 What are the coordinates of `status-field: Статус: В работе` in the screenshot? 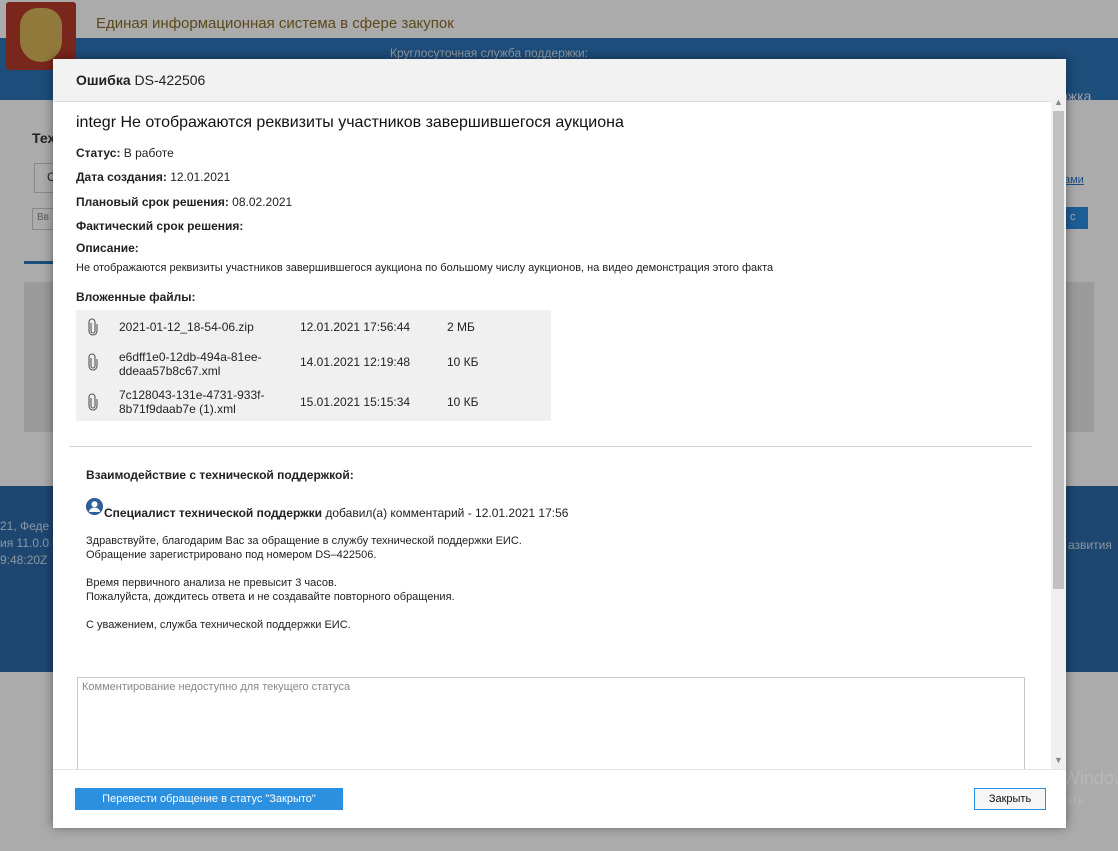 It's located at (125, 153).